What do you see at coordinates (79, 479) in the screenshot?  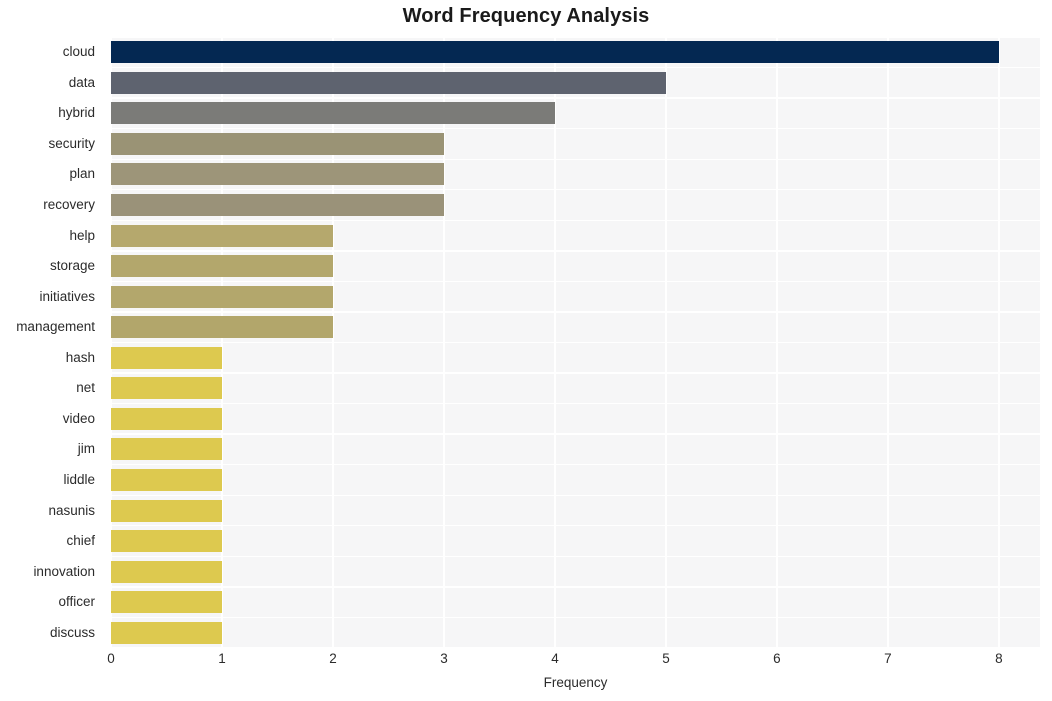 I see `y-tick-label: liddle` at bounding box center [79, 479].